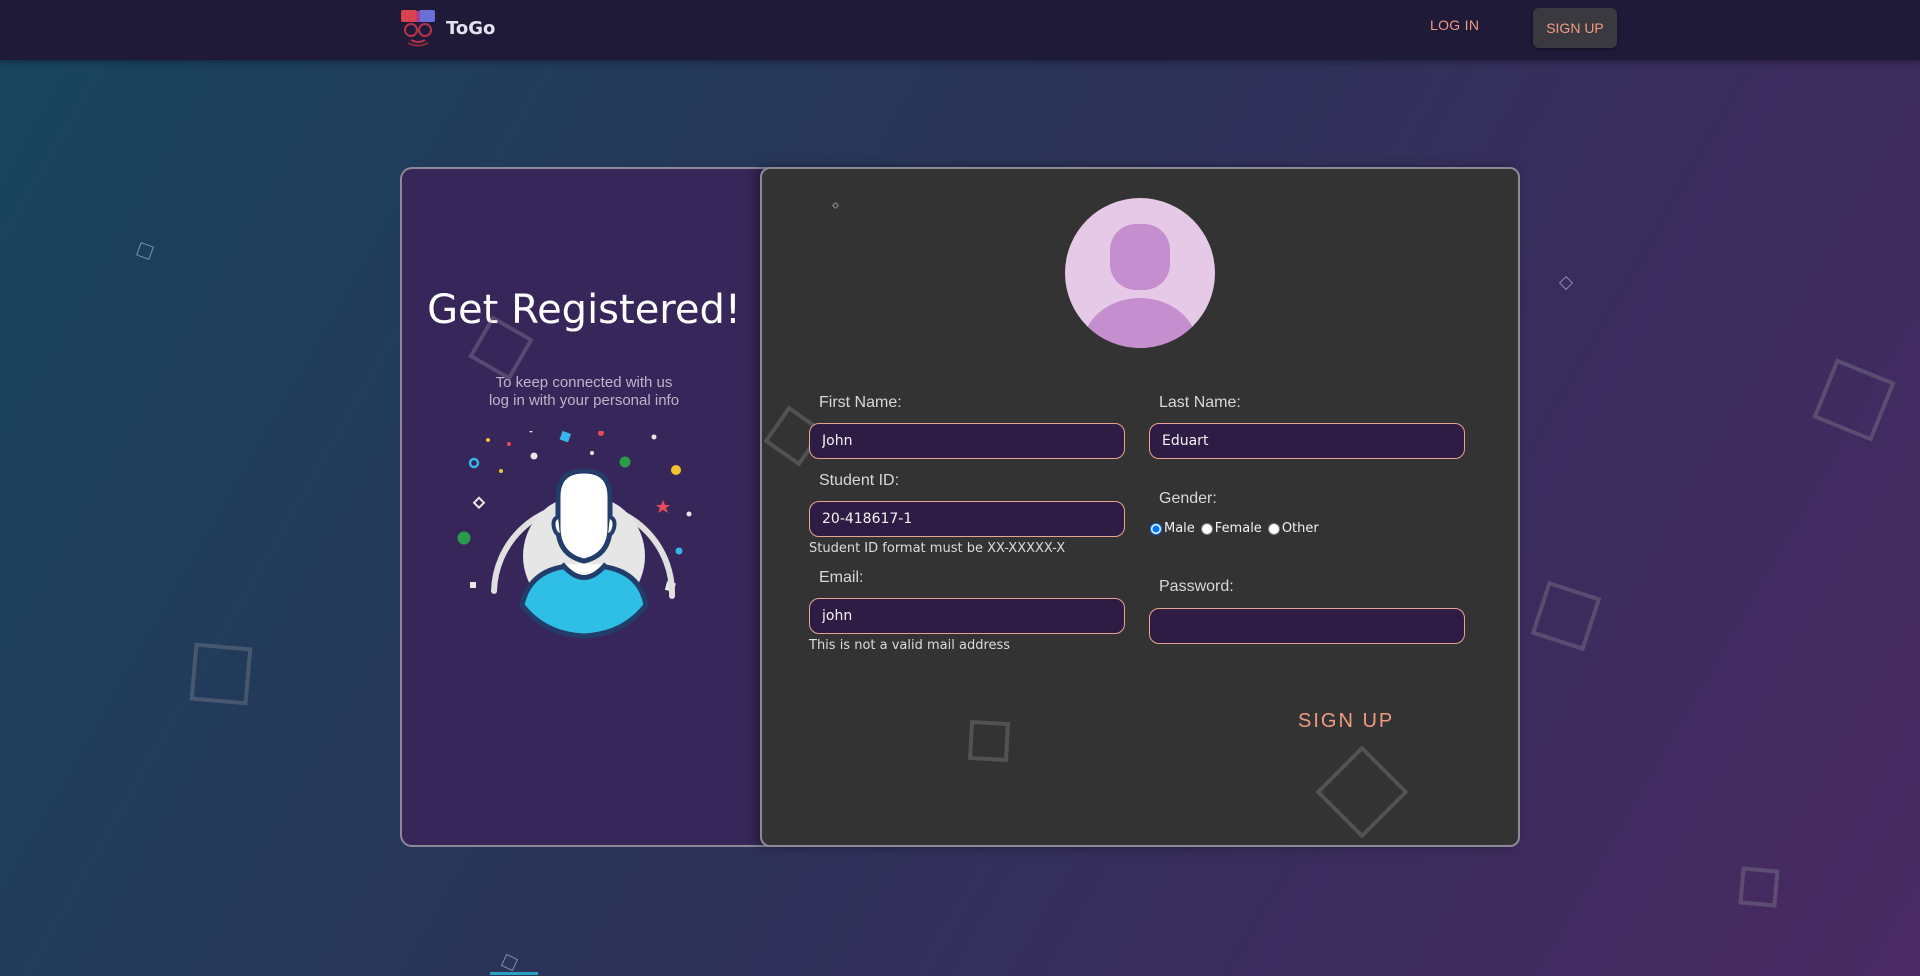 This screenshot has width=1920, height=976. What do you see at coordinates (1140, 273) in the screenshot?
I see `user-avatar-icon` at bounding box center [1140, 273].